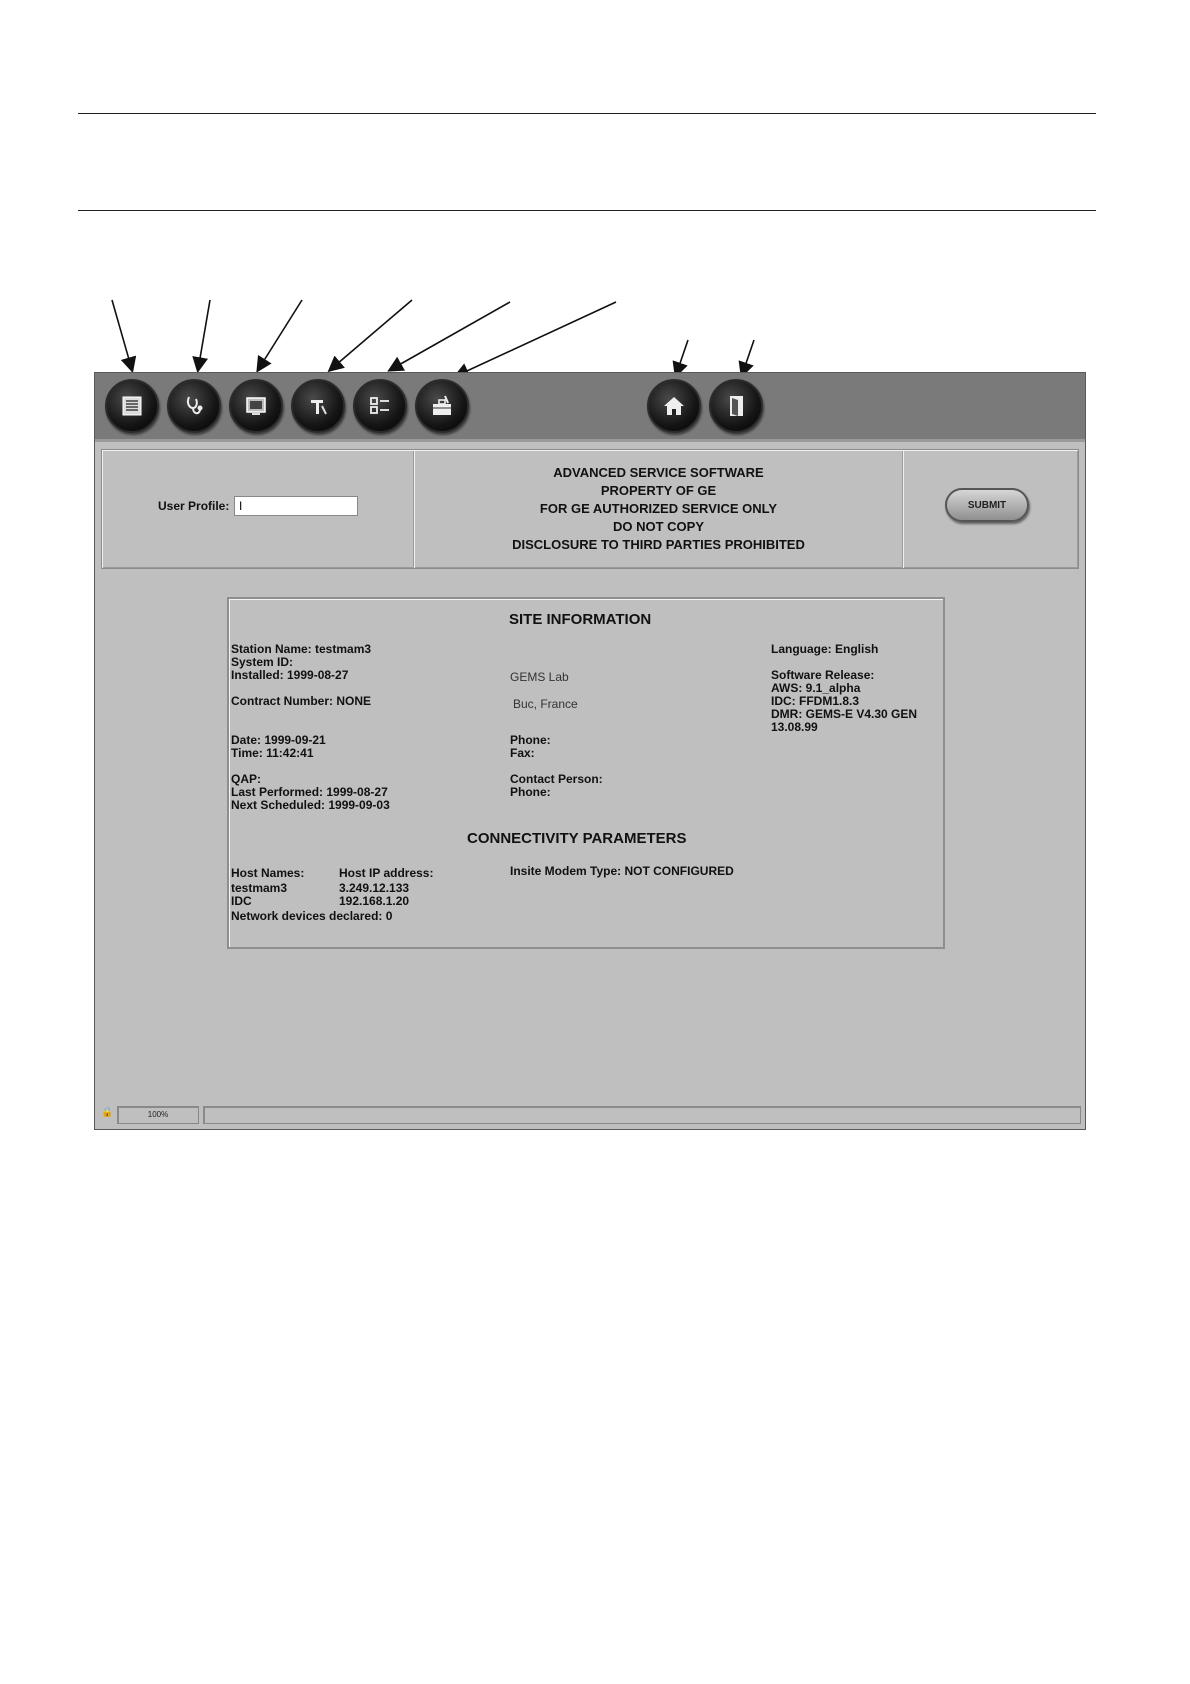 The image size is (1190, 1684). I want to click on user-profile-input, so click(296, 506).